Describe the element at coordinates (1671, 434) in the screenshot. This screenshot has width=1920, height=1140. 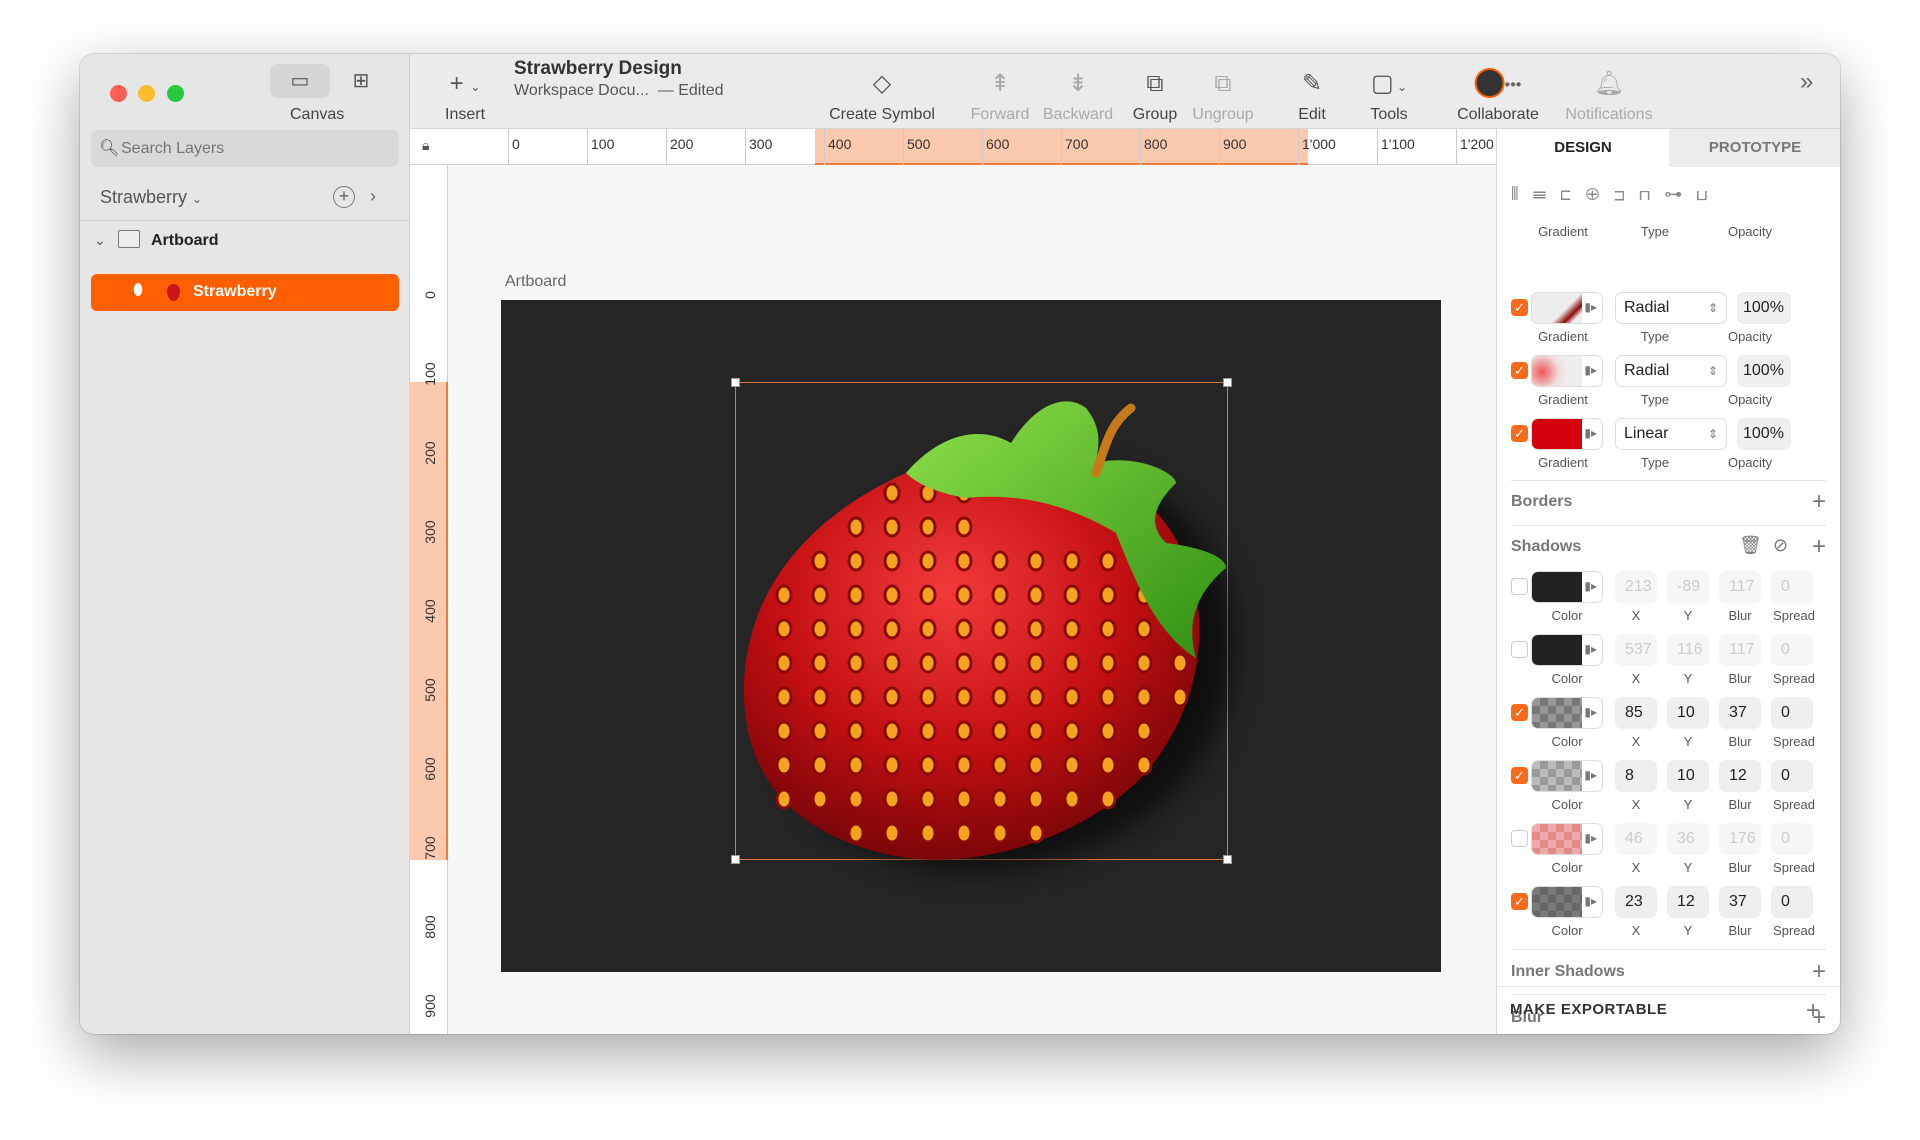
I see `fill-type-select: Linear ⇕` at that location.